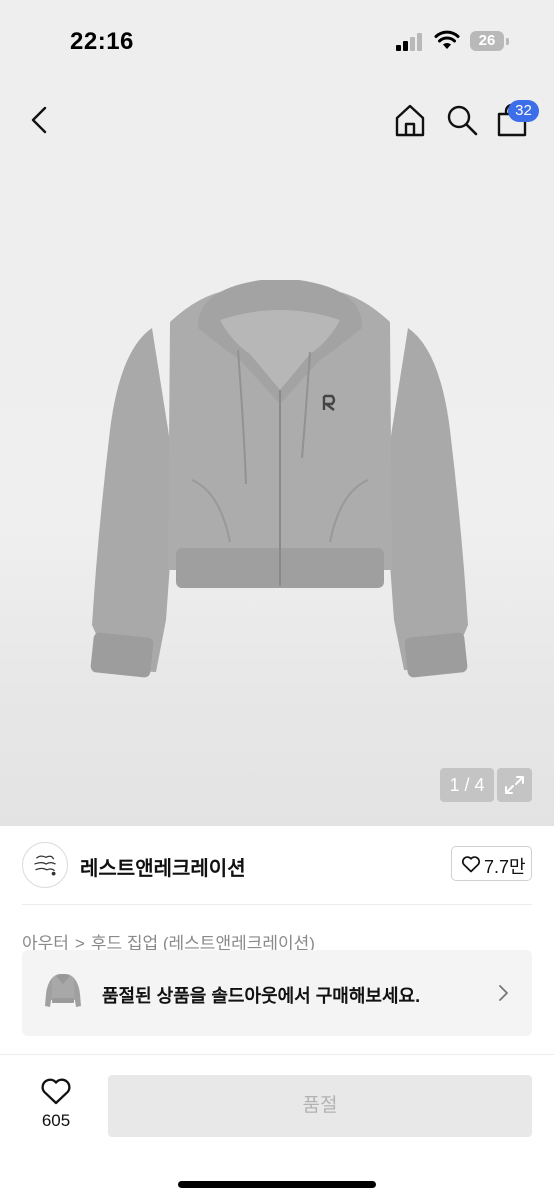 The image size is (554, 1200). What do you see at coordinates (447, 39) in the screenshot?
I see `wifi-icon` at bounding box center [447, 39].